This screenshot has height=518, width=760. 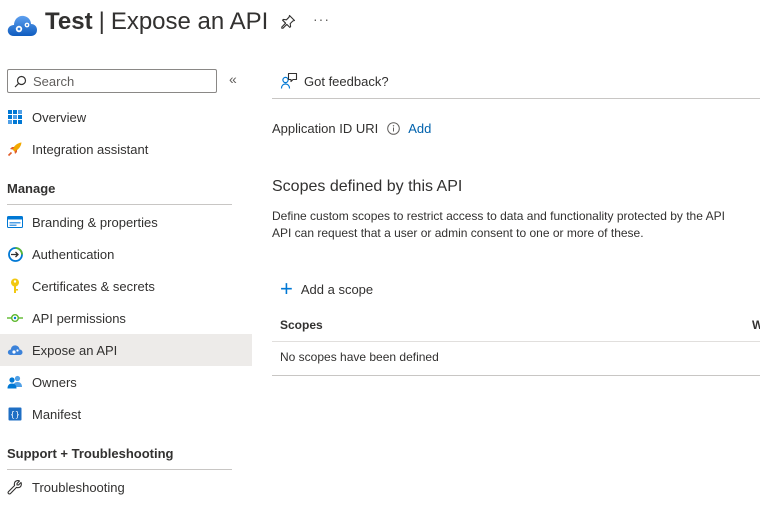 What do you see at coordinates (15, 149) in the screenshot?
I see `rocket-icon` at bounding box center [15, 149].